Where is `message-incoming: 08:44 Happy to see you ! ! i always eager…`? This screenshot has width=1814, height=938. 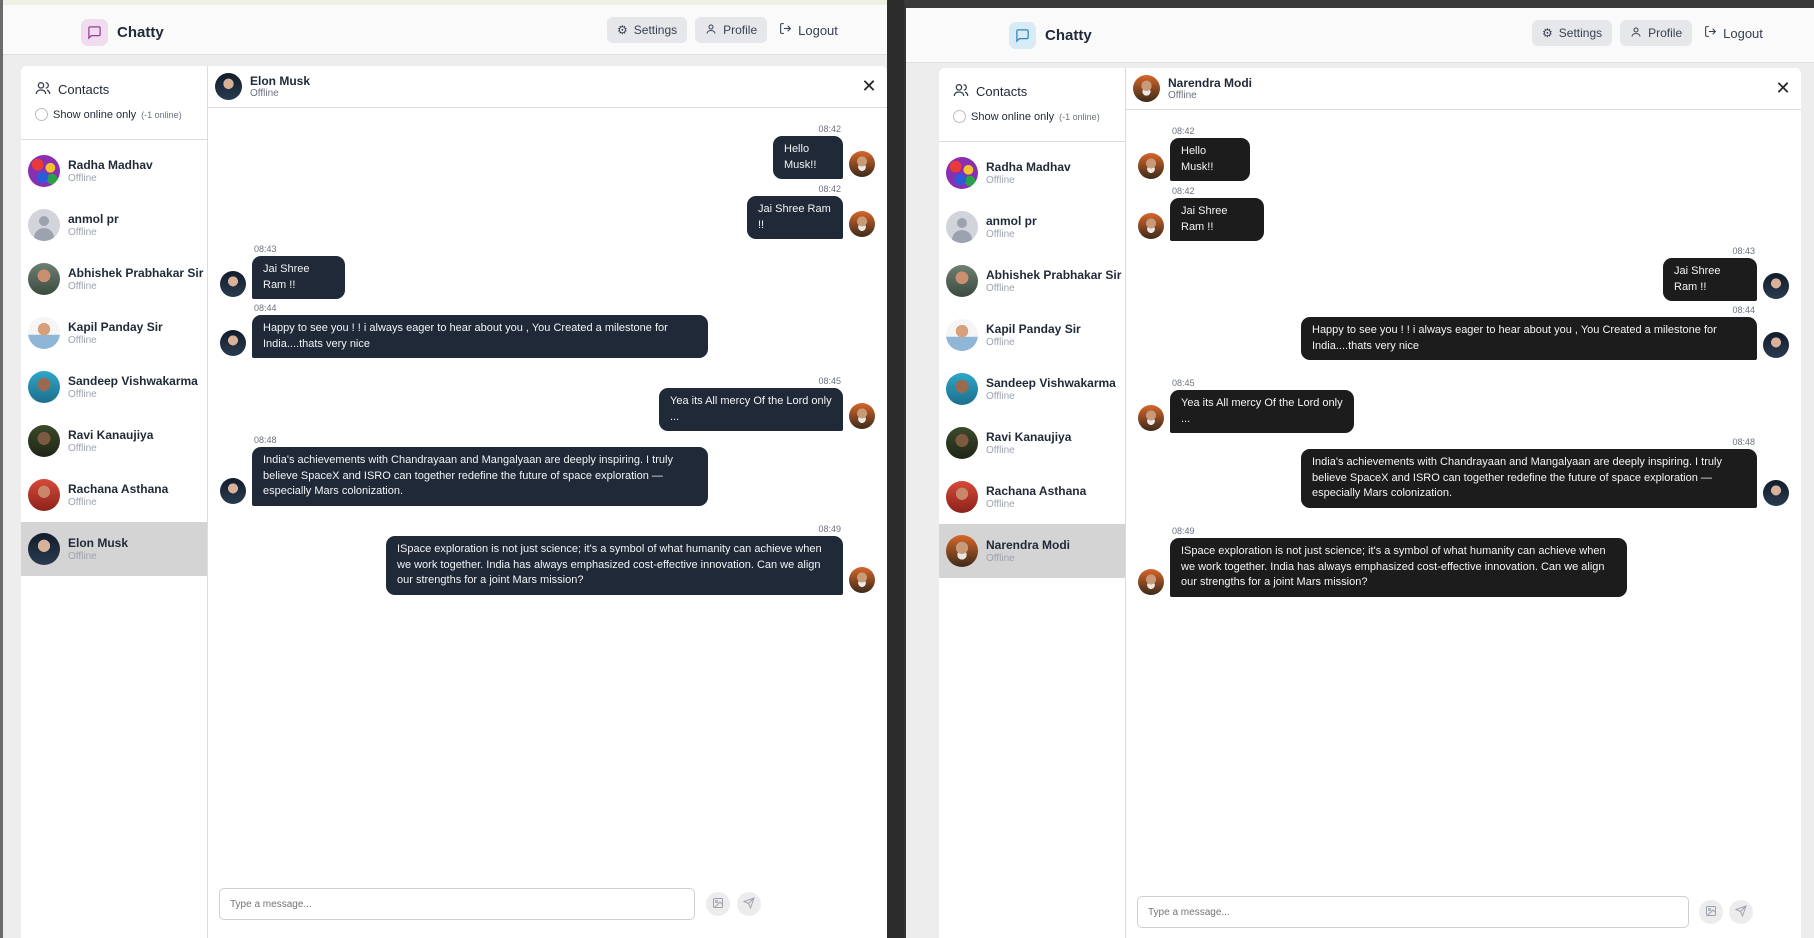
message-incoming: 08:44 Happy to see you ! ! i always eager… is located at coordinates (547, 331).